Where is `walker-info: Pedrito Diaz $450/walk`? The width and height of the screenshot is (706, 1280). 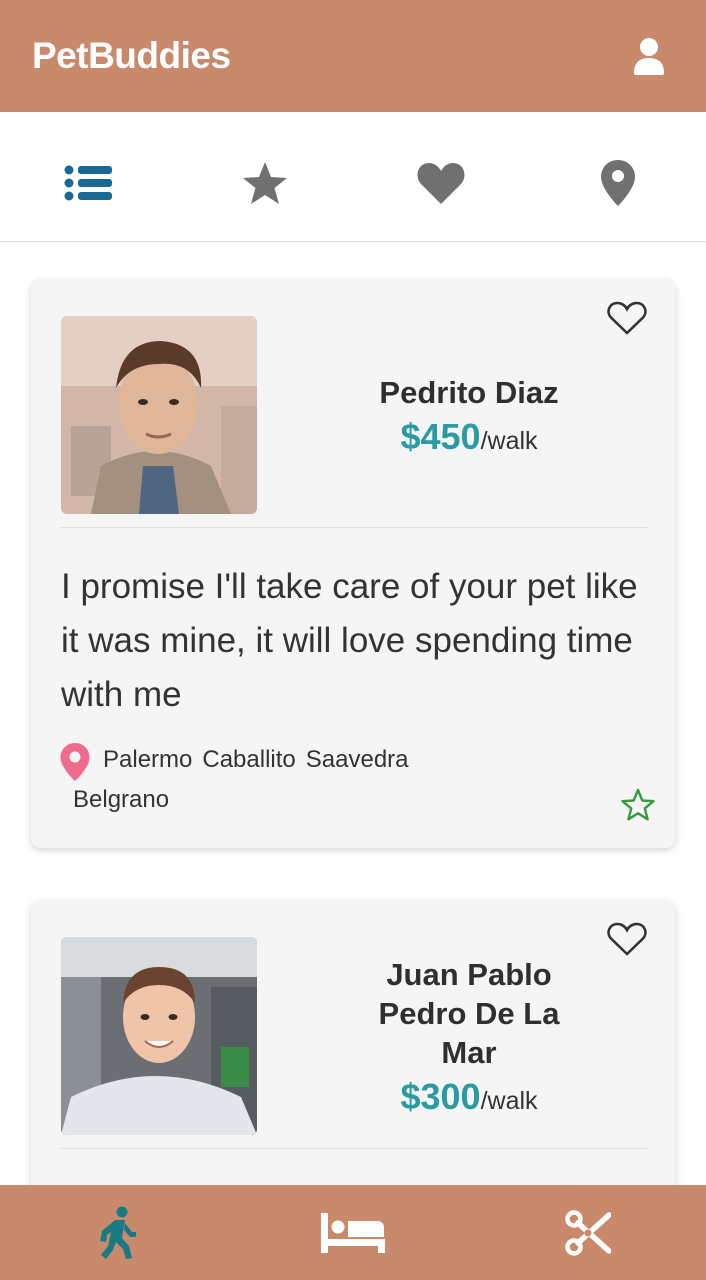 walker-info: Pedrito Diaz $450/walk is located at coordinates (469, 415).